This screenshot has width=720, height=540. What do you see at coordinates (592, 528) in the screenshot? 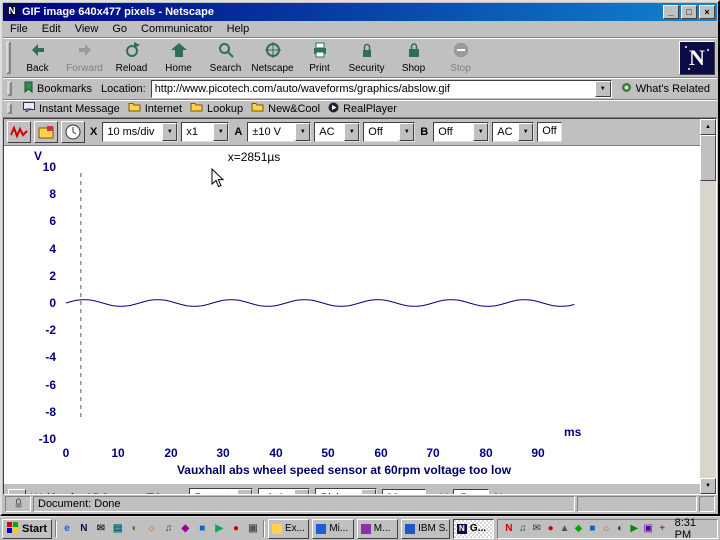
I see `tray-icon-7: ■` at bounding box center [592, 528].